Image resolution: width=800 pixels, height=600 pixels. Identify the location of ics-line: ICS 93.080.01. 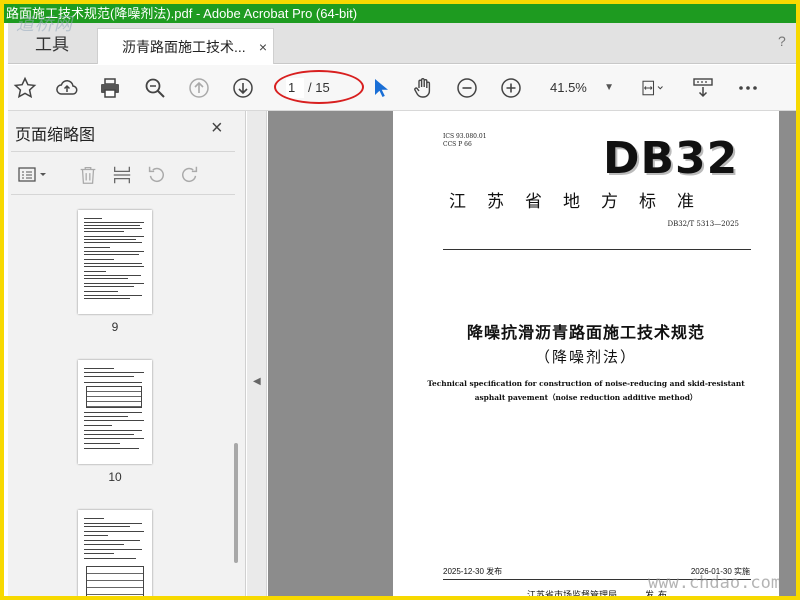
(465, 136).